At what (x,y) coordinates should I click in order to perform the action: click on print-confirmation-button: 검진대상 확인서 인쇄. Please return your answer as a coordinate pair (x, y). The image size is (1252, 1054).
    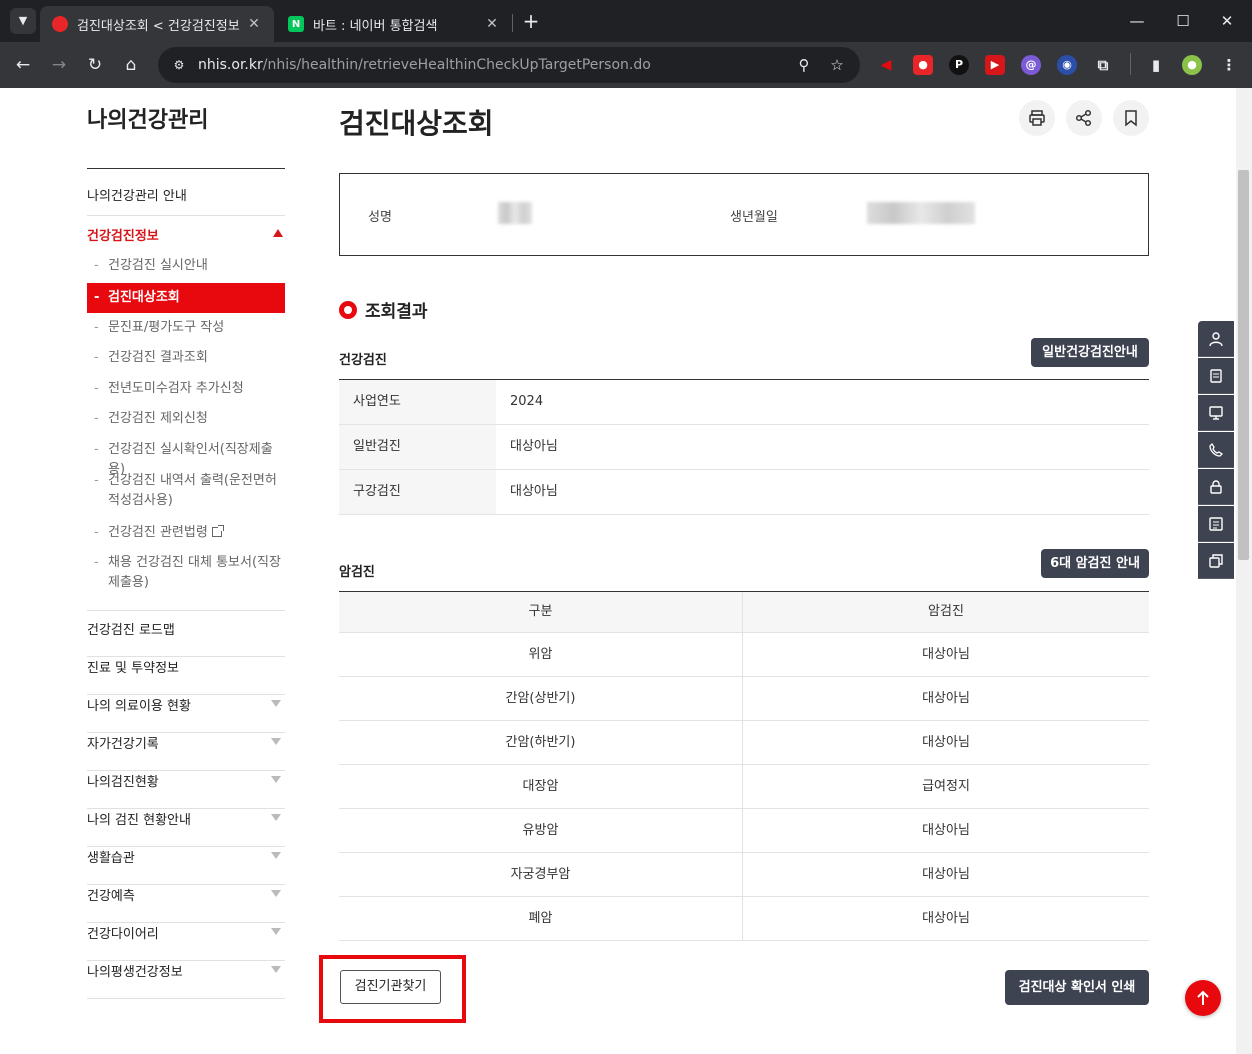
    Looking at the image, I should click on (1077, 987).